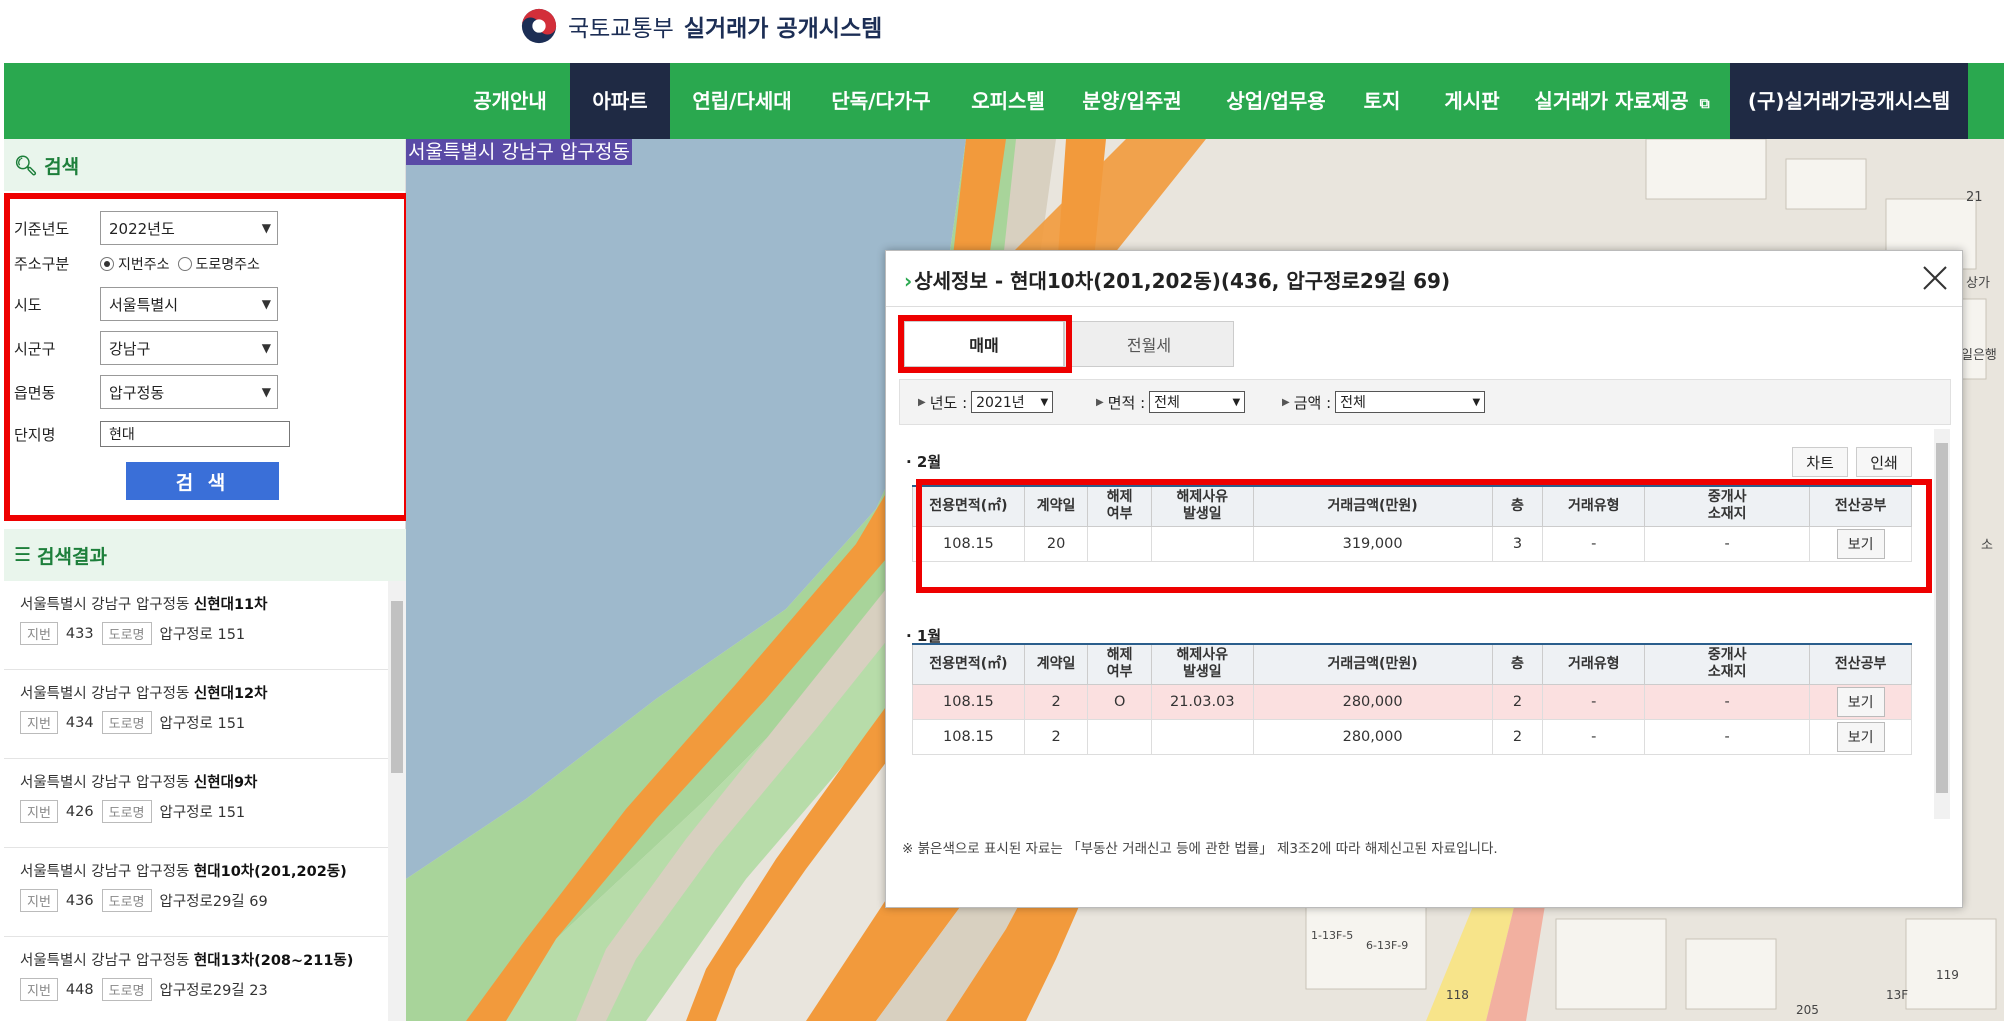  Describe the element at coordinates (1935, 278) in the screenshot. I see `close-icon` at that location.